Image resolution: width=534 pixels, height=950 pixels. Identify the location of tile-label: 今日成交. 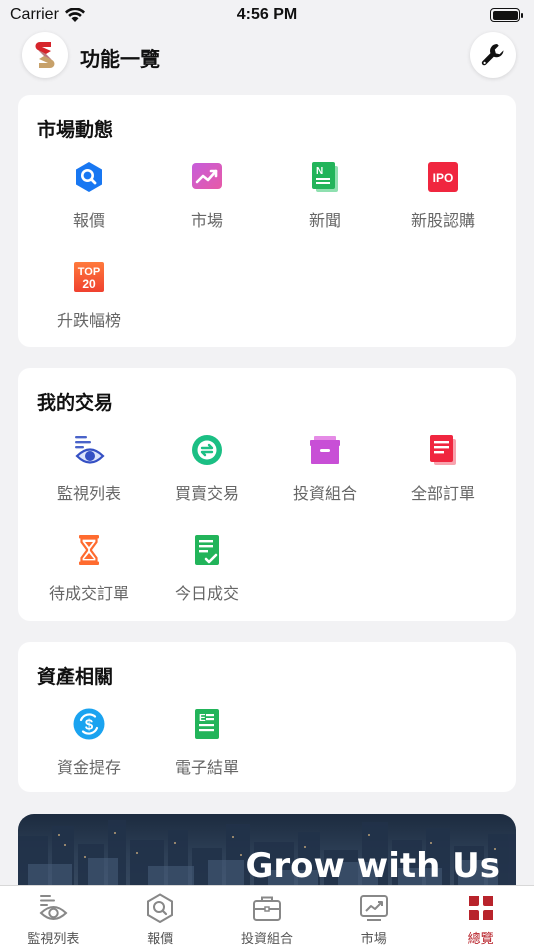
(206, 593).